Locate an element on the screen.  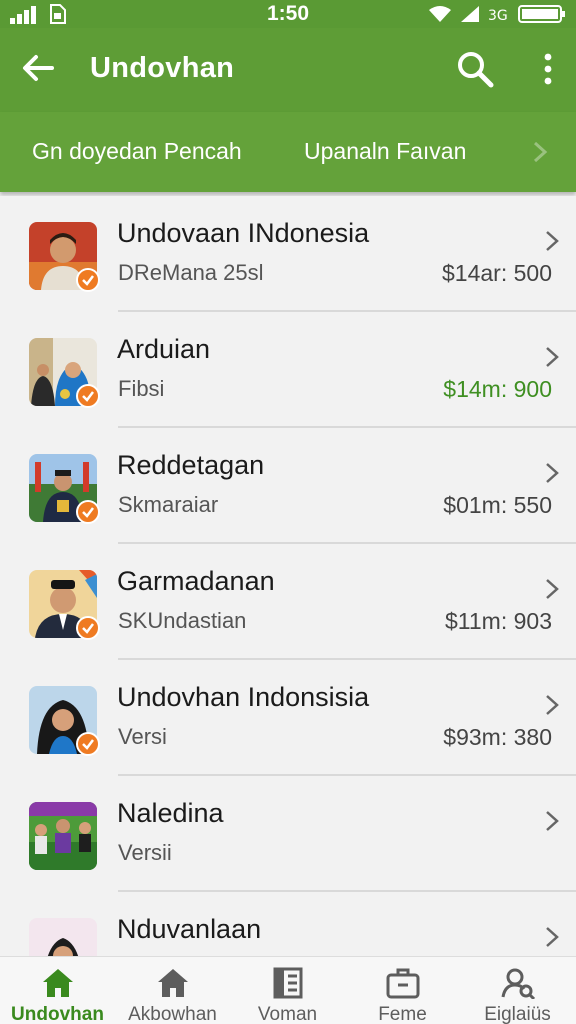
item-name: Reddetagan is located at coordinates (191, 465).